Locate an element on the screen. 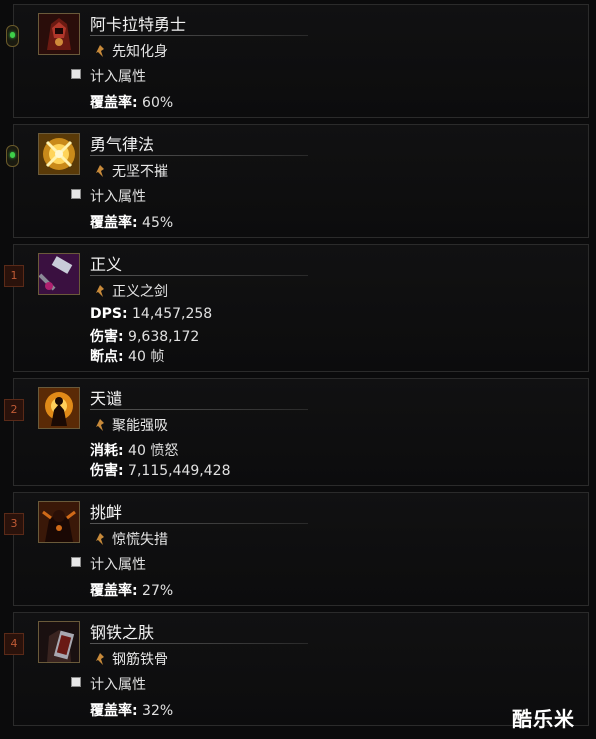  skill-slot-badge: 2 is located at coordinates (14, 410).